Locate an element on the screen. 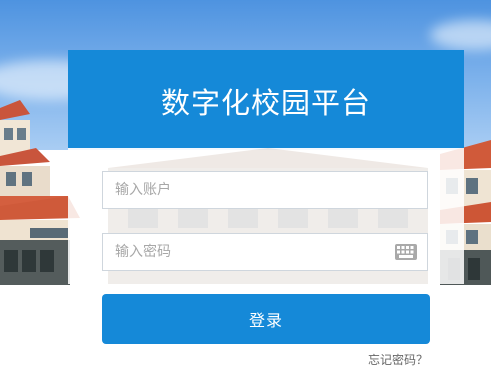 This screenshot has width=491, height=368. forgot-password-link: 忘记密码？ is located at coordinates (398, 359).